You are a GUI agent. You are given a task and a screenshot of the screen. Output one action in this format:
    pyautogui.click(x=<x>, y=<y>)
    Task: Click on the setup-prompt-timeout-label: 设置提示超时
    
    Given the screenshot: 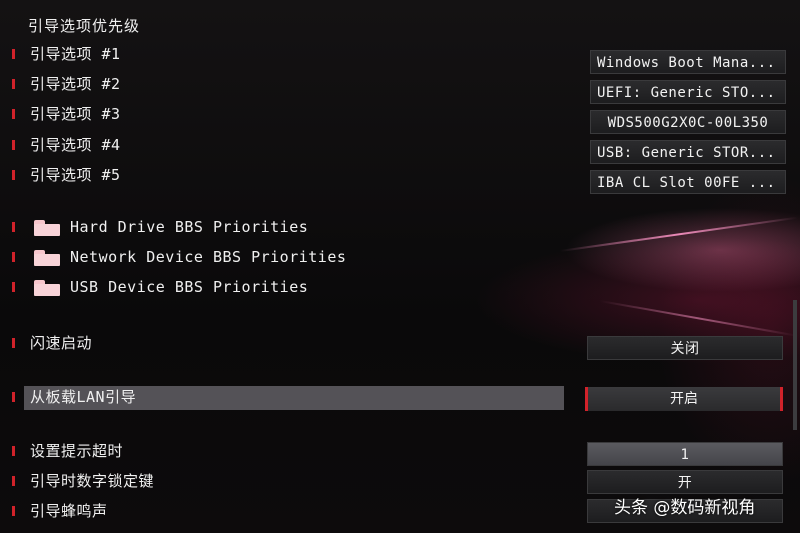 What is the action you would take?
    pyautogui.click(x=77, y=451)
    